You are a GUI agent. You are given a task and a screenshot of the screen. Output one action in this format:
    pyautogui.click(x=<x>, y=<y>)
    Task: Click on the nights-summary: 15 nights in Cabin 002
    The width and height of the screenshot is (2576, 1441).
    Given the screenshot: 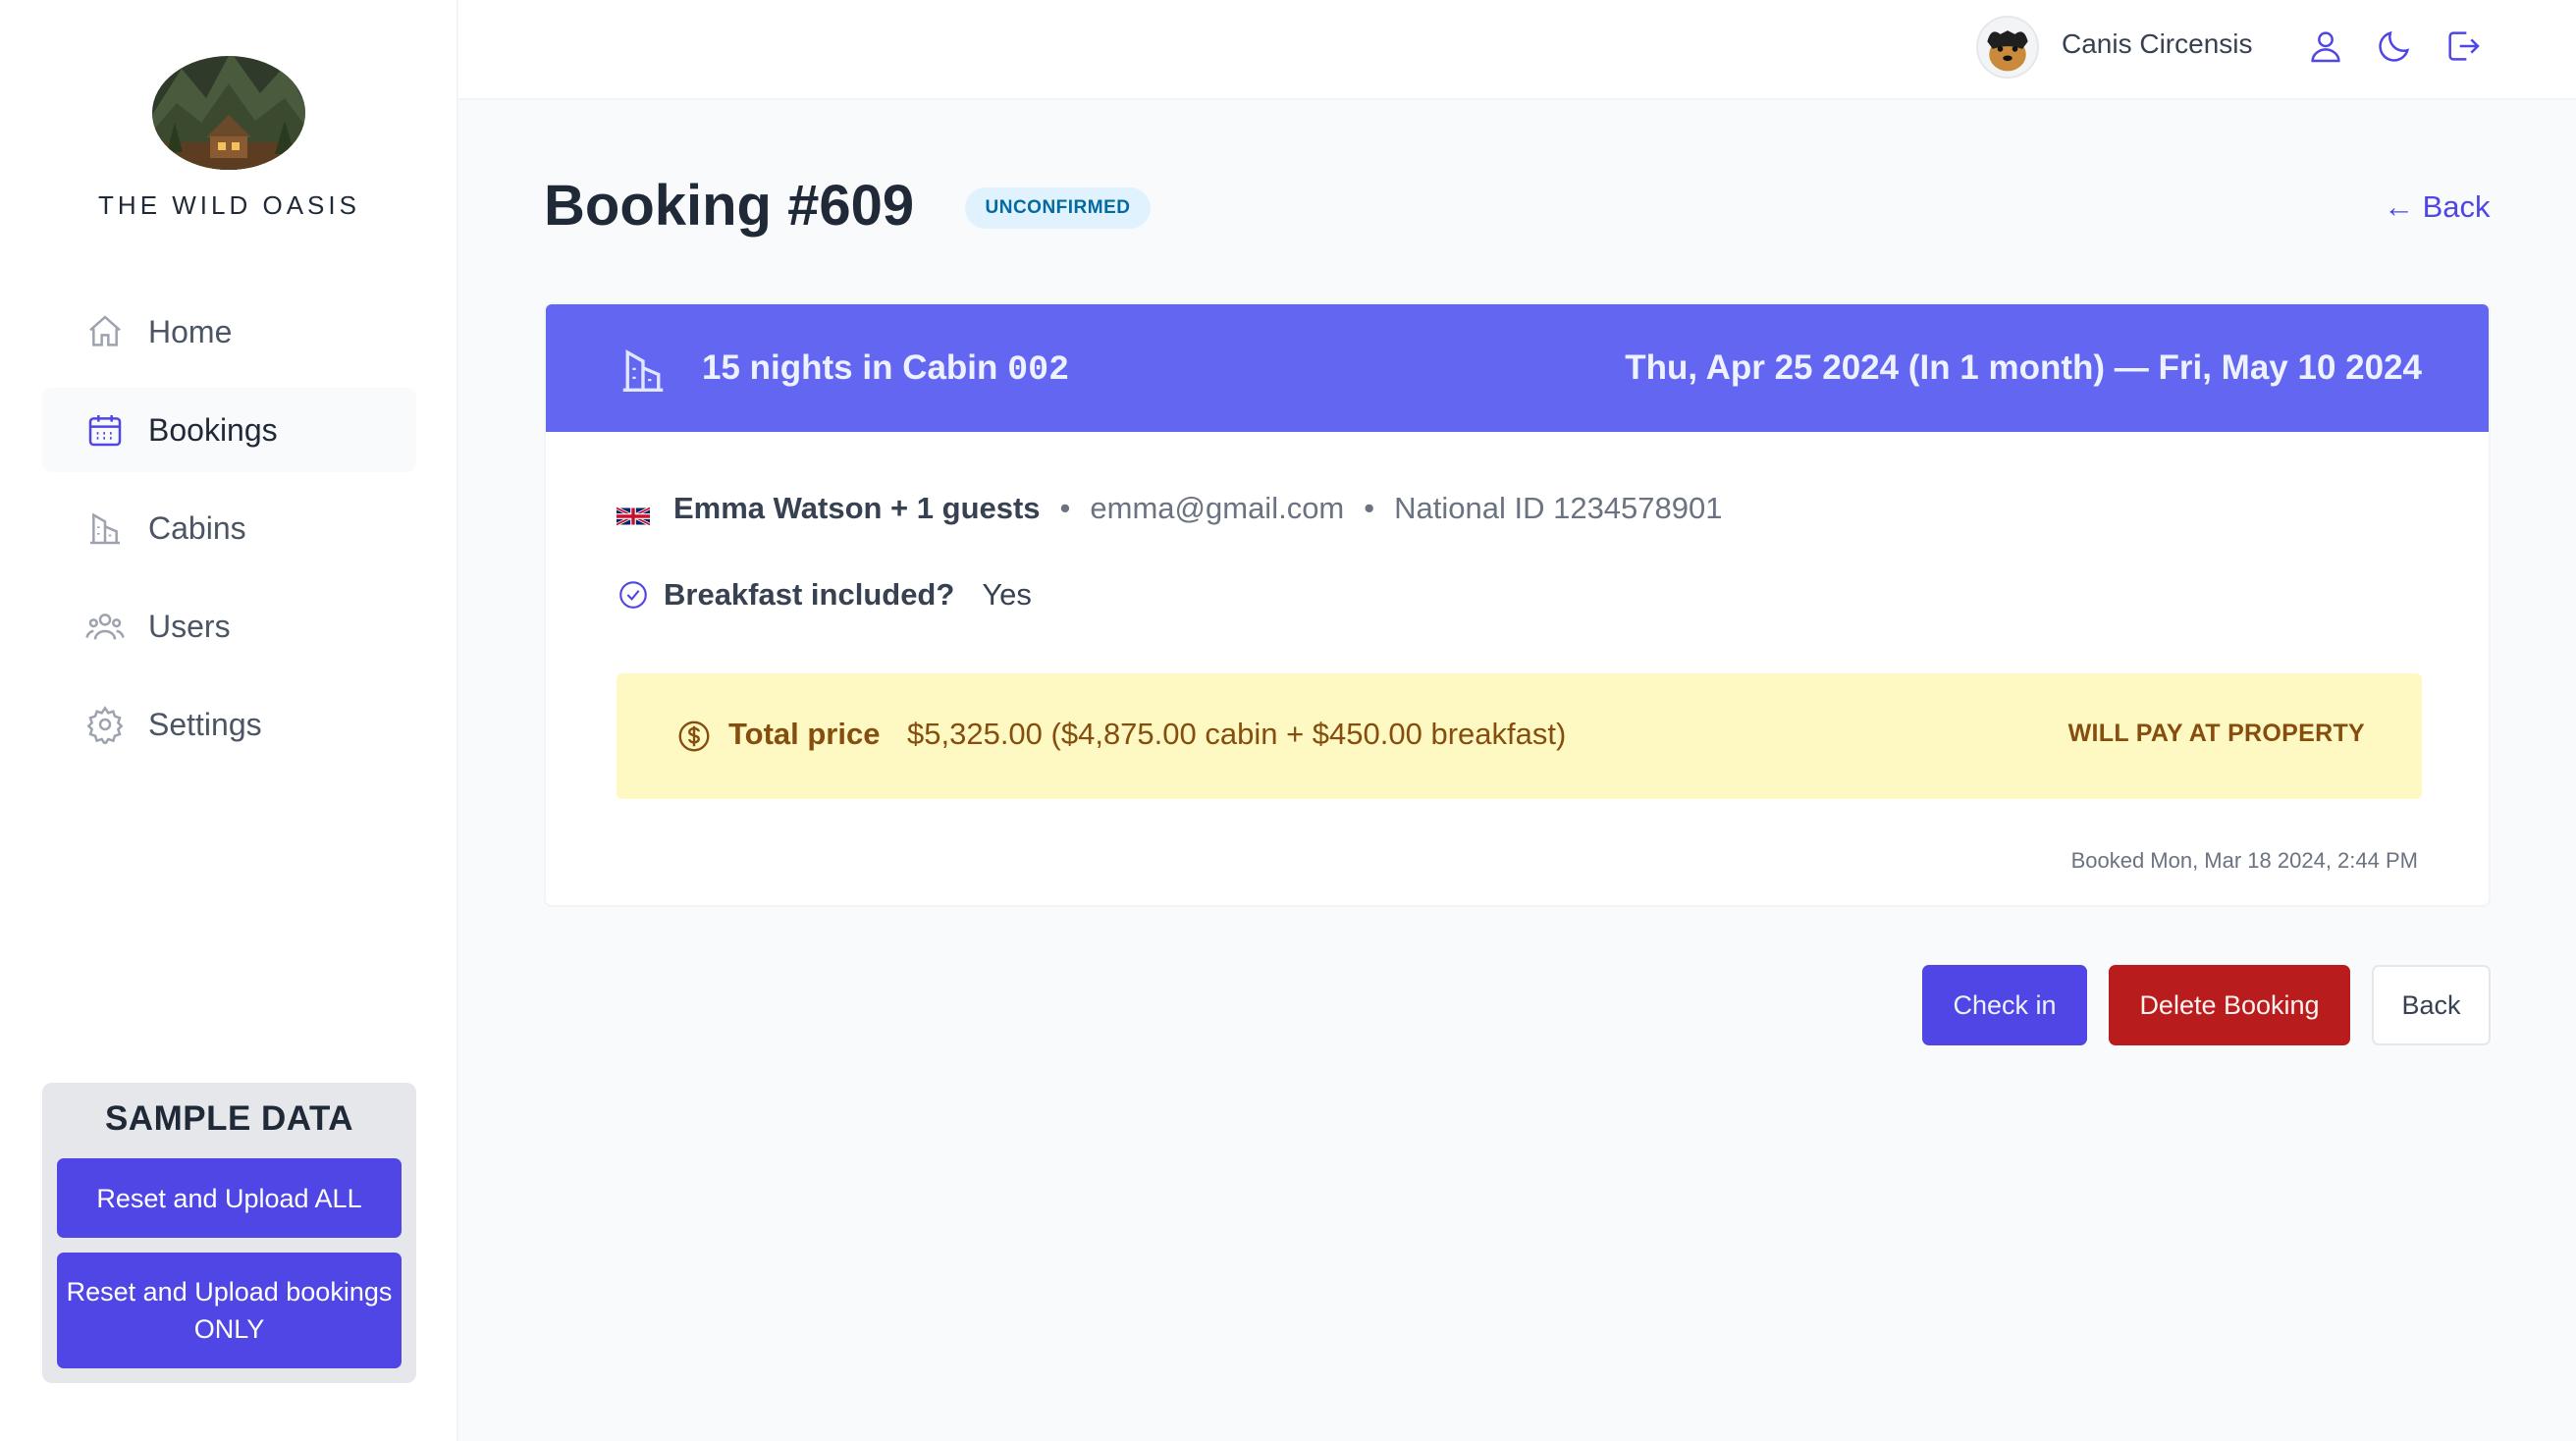 What is the action you would take?
    pyautogui.click(x=886, y=369)
    